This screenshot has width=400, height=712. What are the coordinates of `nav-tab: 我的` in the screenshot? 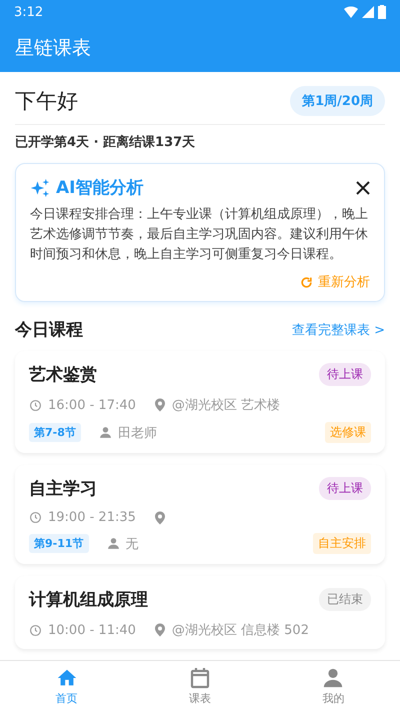 It's located at (333, 686).